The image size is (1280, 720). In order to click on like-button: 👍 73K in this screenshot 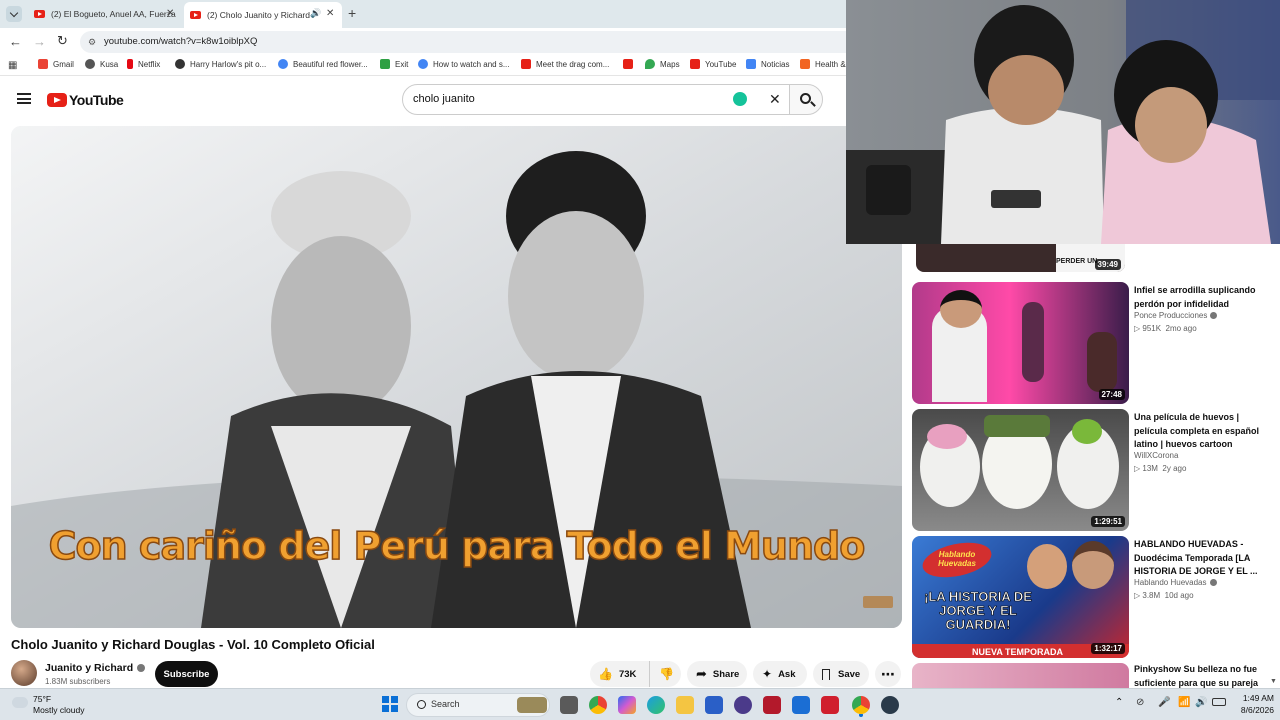, I will do `click(620, 674)`.